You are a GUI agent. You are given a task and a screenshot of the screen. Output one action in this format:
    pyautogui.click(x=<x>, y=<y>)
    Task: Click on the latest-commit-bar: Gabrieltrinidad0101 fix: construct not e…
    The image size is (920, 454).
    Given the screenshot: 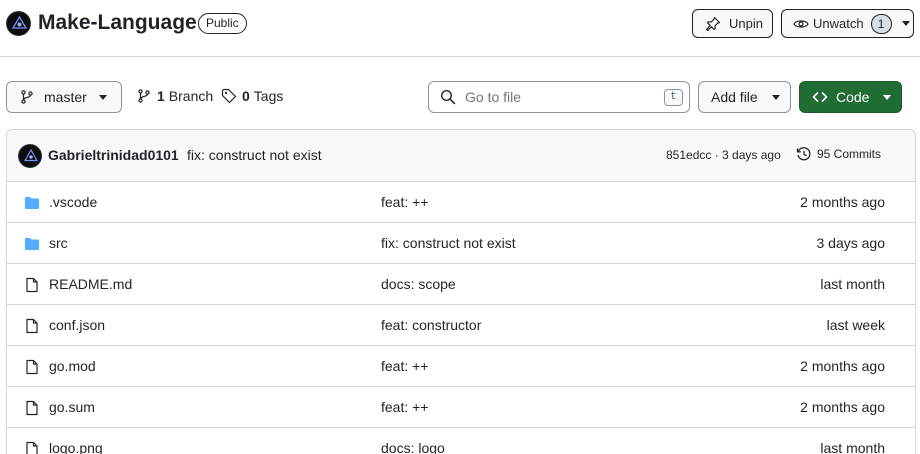 What is the action you would take?
    pyautogui.click(x=461, y=156)
    